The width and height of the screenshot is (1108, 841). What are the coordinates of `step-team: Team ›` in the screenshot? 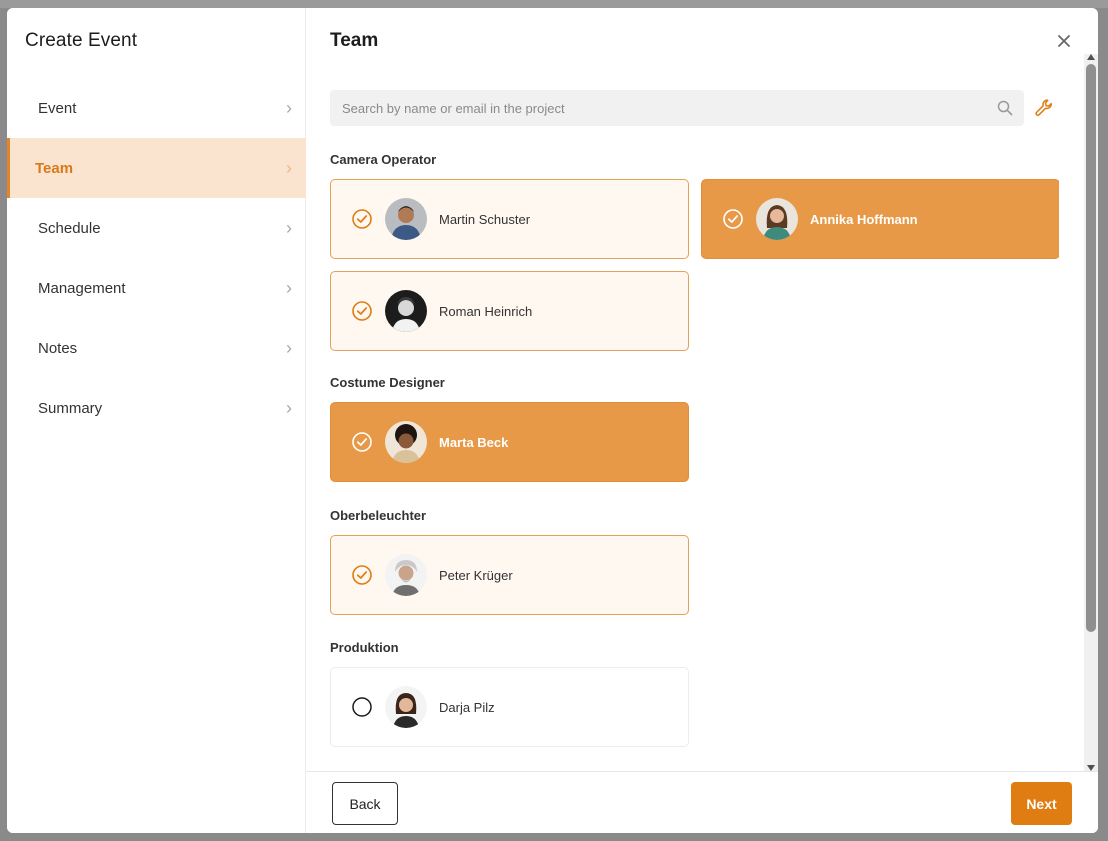 It's located at (156, 168).